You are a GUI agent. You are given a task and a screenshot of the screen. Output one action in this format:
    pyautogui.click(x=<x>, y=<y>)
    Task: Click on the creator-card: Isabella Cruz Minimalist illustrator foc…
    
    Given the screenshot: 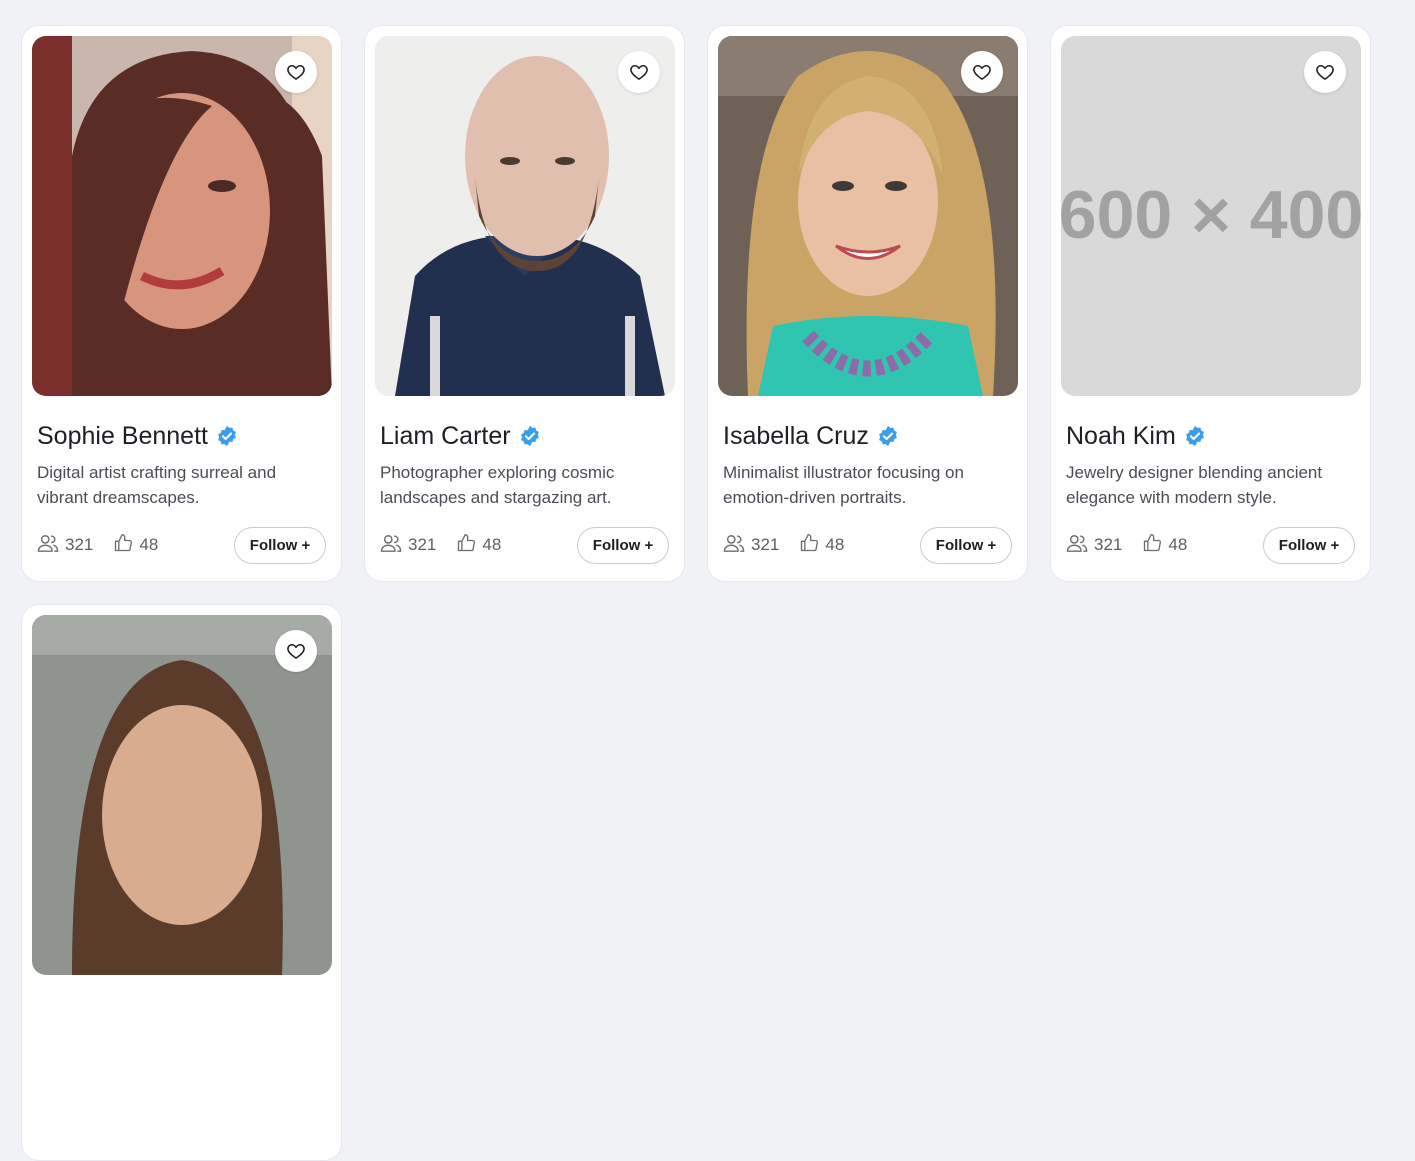 What is the action you would take?
    pyautogui.click(x=867, y=303)
    